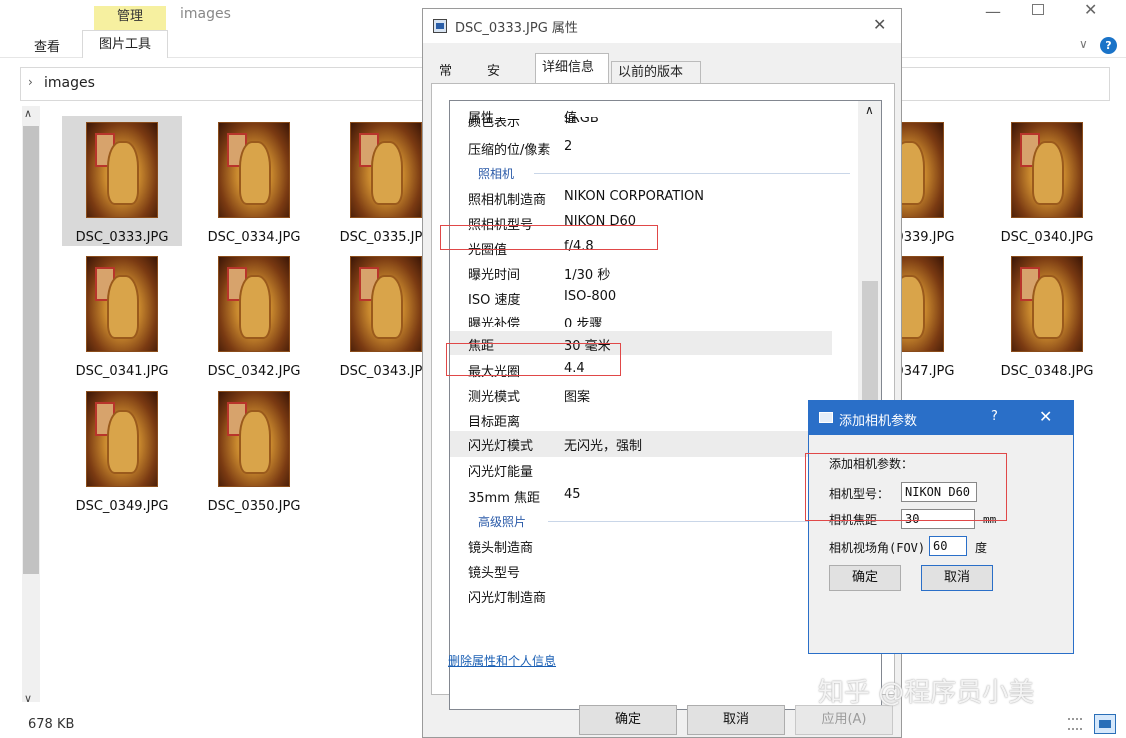 This screenshot has width=1126, height=738. Describe the element at coordinates (1093, 724) in the screenshot. I see `view-switcher` at that location.